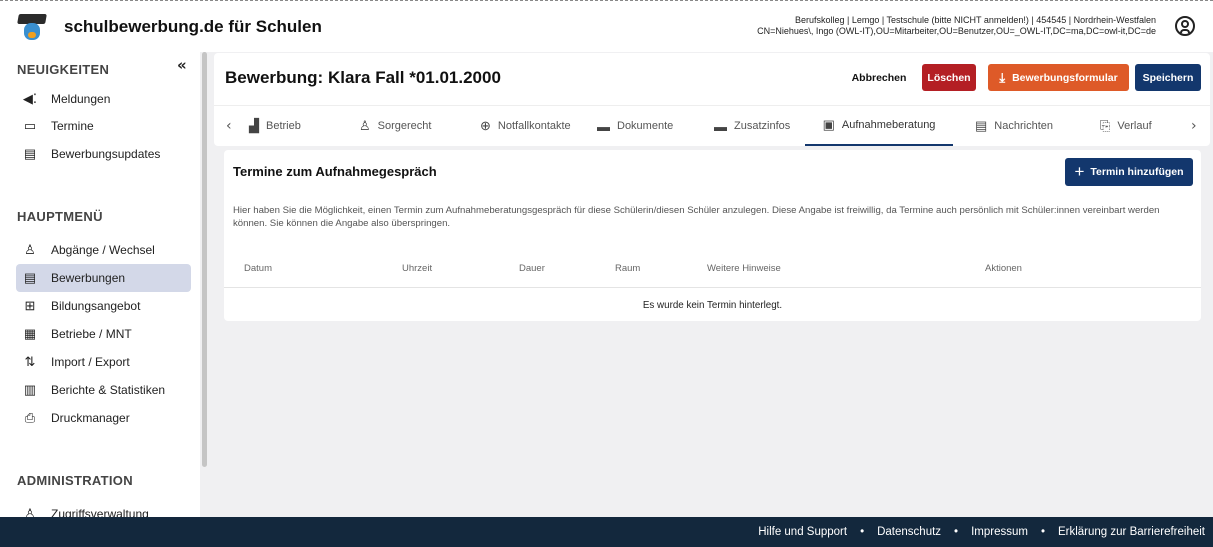 The height and width of the screenshot is (547, 1213). I want to click on application-form-button: ⤓ Bewerbungsformular, so click(1058, 77).